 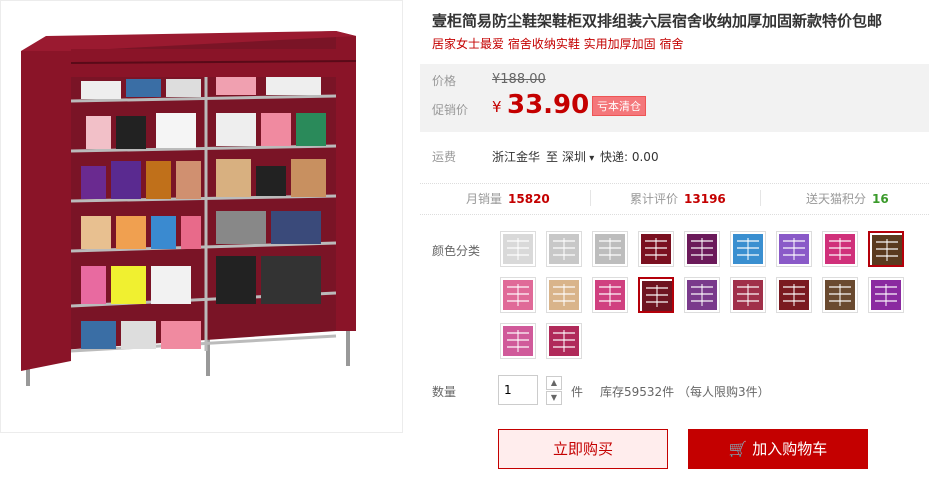 What do you see at coordinates (574, 157) in the screenshot?
I see `shipping-destination: 深圳` at bounding box center [574, 157].